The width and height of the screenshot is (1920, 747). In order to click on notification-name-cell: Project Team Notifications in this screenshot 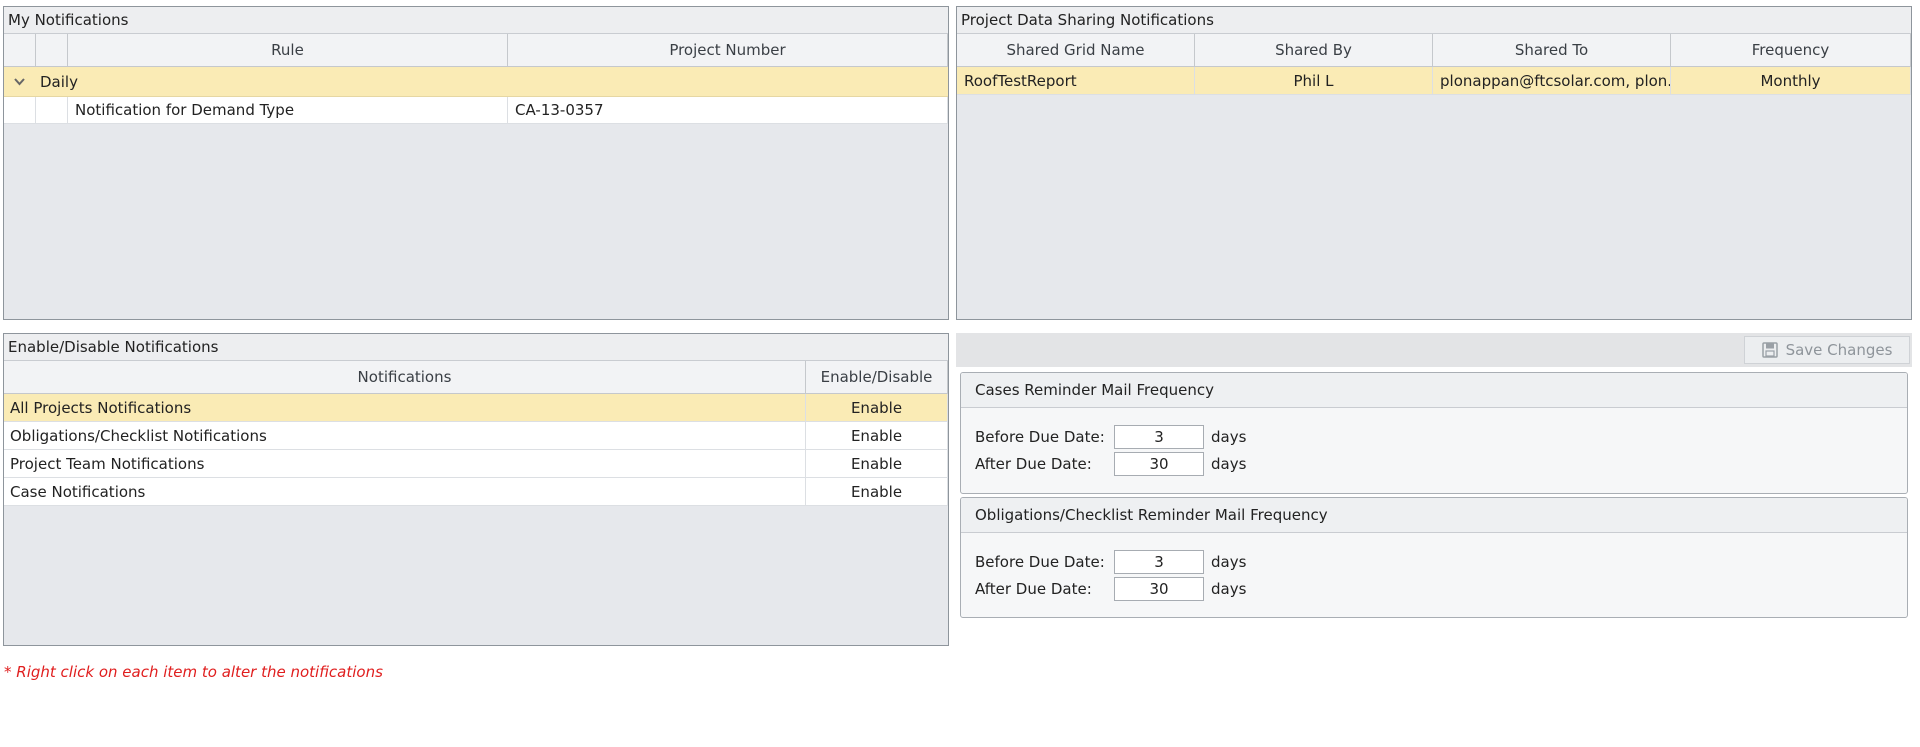, I will do `click(405, 463)`.